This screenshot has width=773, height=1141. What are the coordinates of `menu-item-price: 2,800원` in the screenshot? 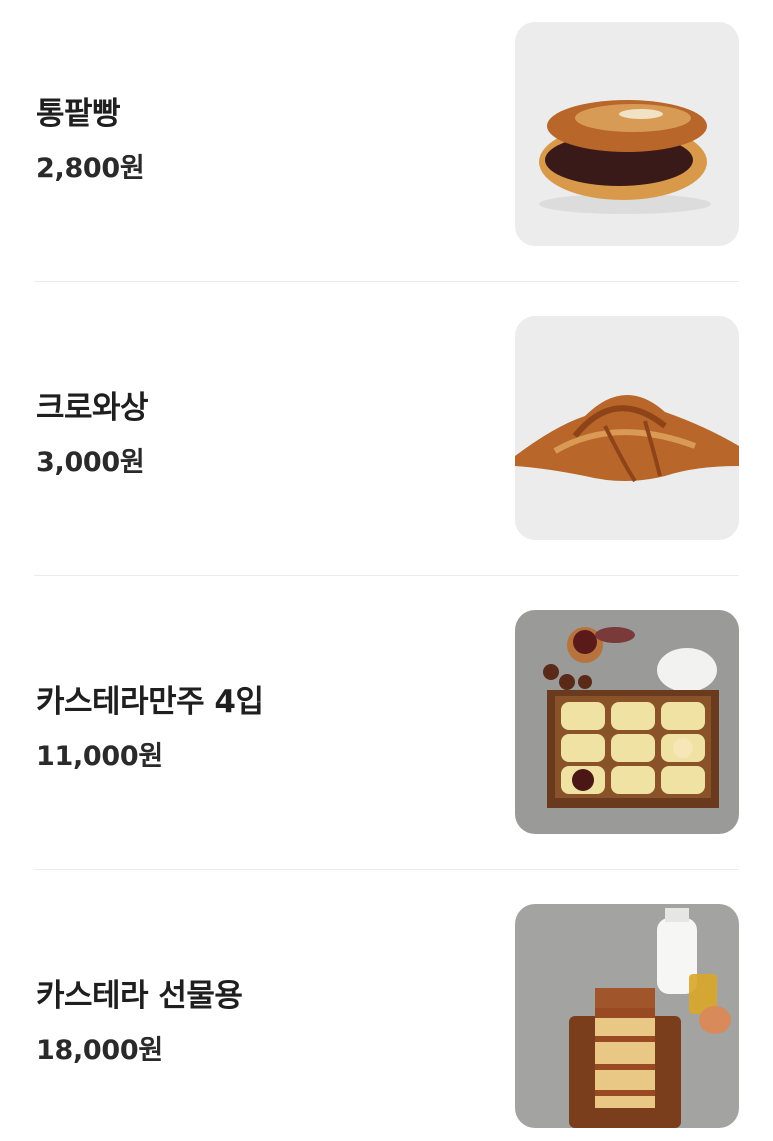 It's located at (90, 168).